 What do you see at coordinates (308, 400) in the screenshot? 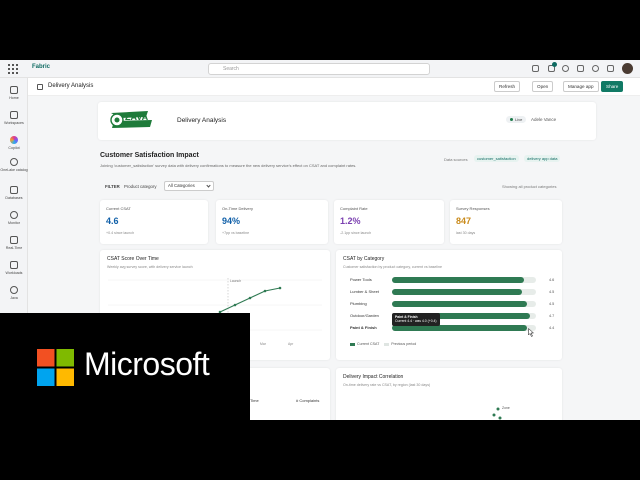
I see `column-header: # Complaints` at bounding box center [308, 400].